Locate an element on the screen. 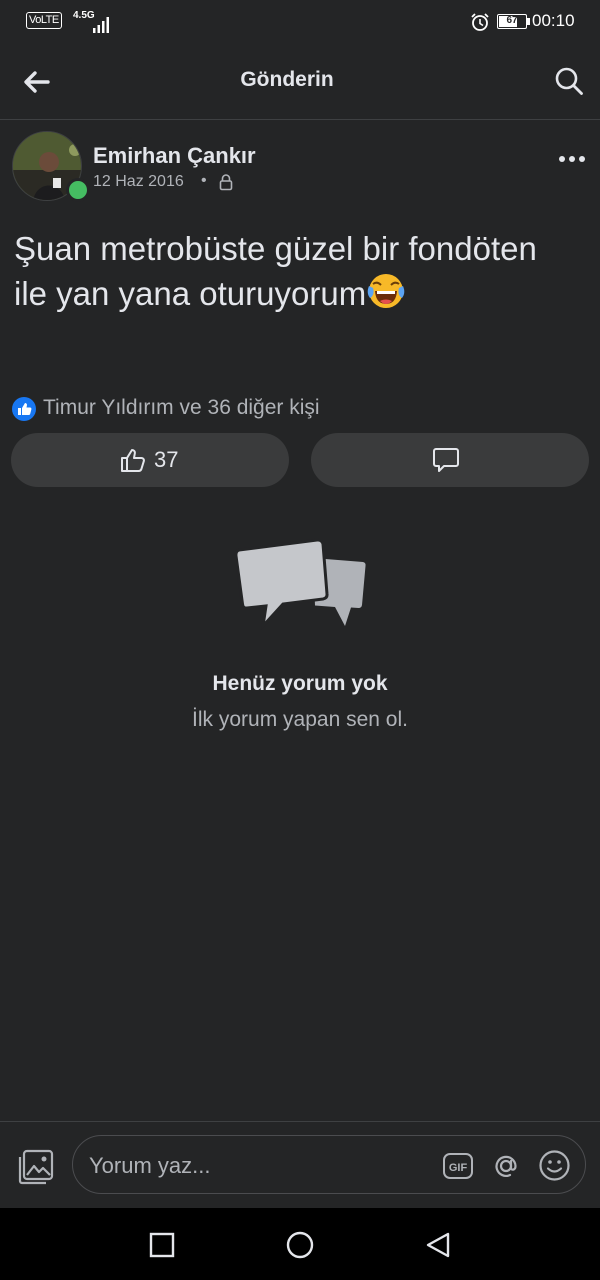 This screenshot has height=1280, width=600. reaction-summary: Timur Yıldırım ve 36 diğer kişi is located at coordinates (181, 408).